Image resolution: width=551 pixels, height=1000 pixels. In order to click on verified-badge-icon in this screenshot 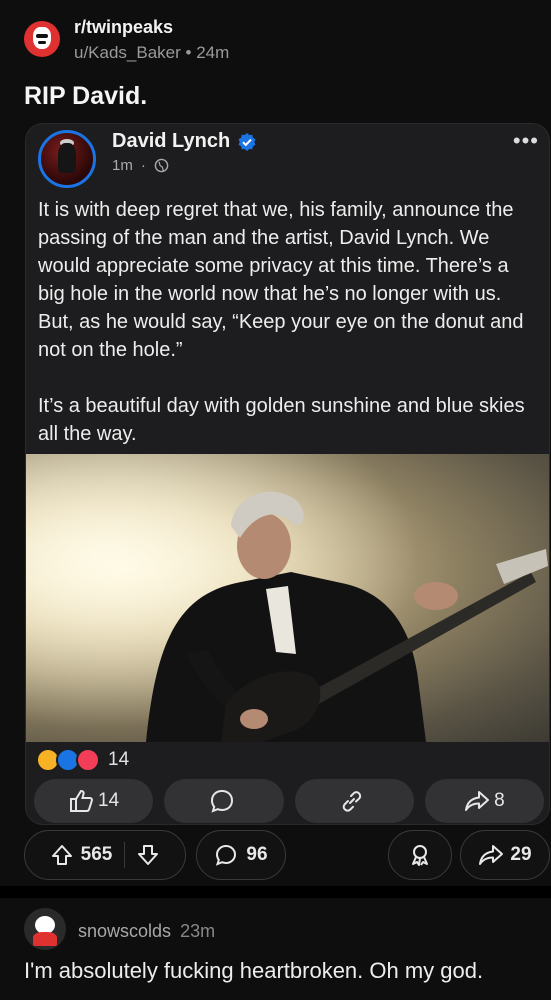, I will do `click(247, 141)`.